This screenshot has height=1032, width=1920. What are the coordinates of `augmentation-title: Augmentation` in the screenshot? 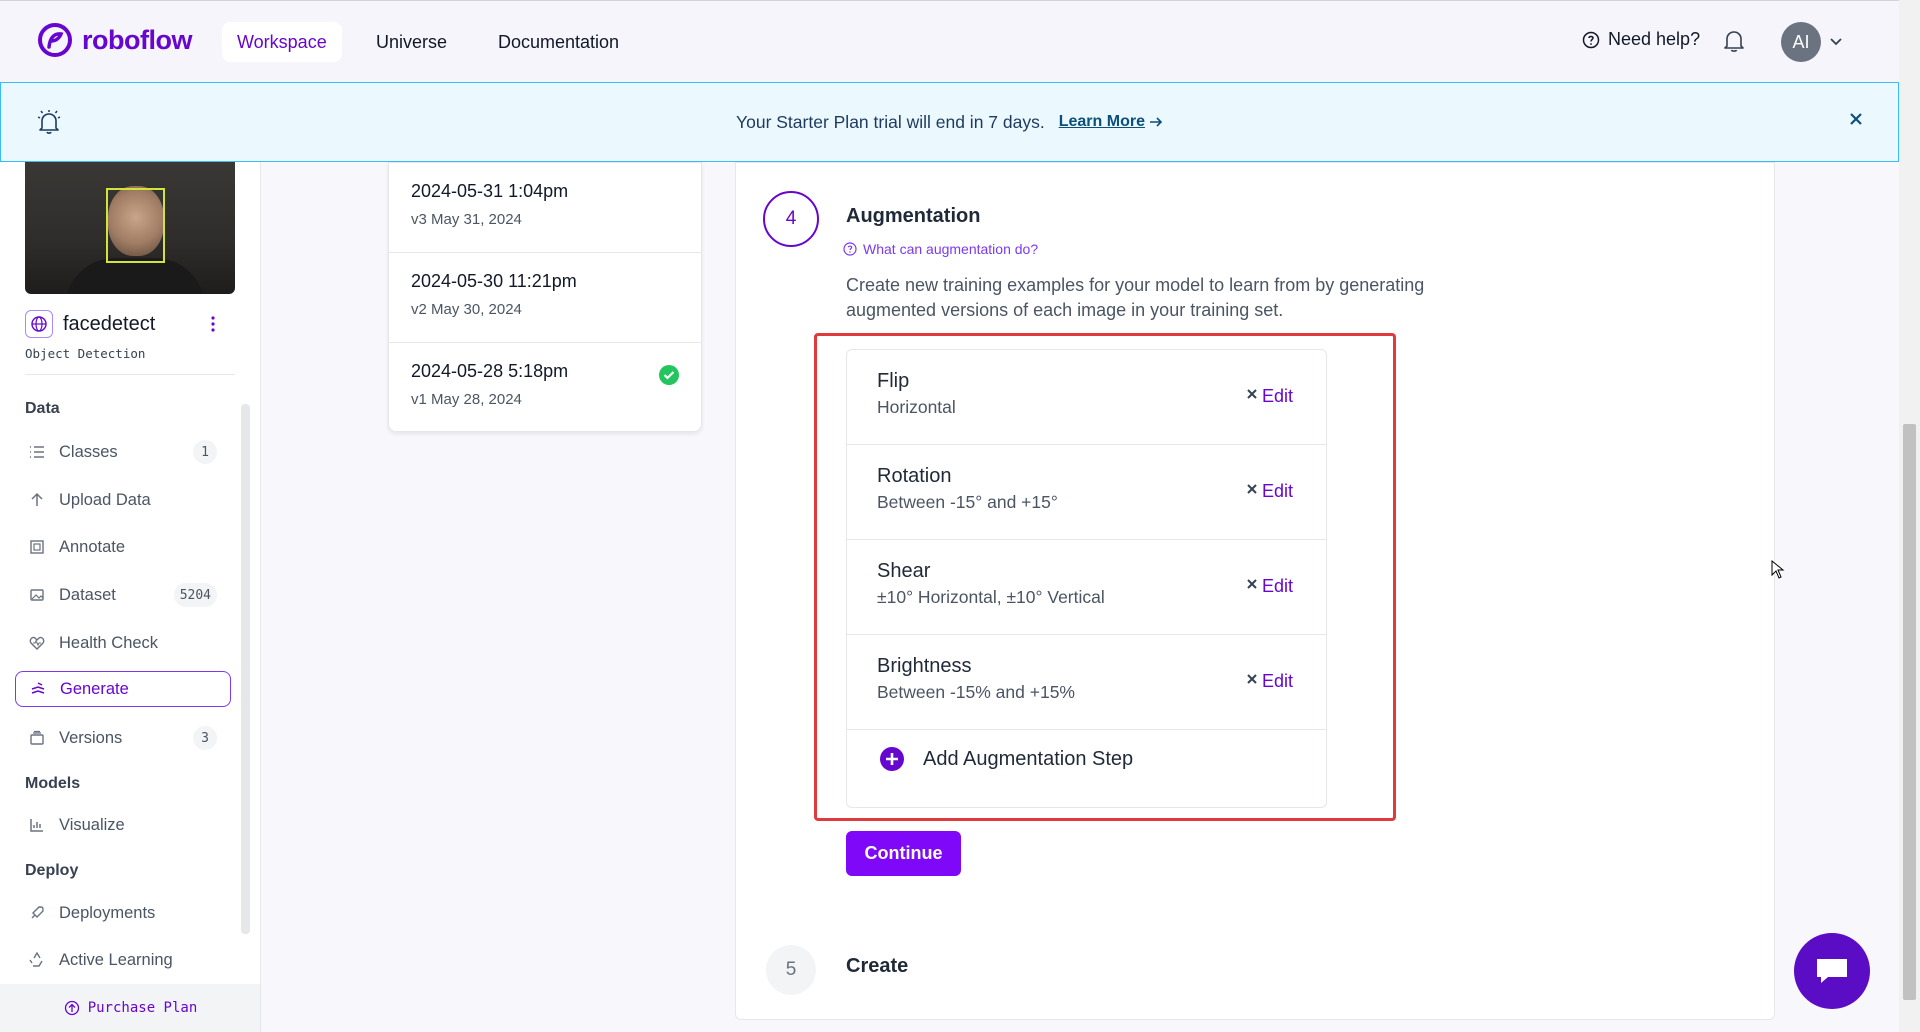 It's located at (913, 216).